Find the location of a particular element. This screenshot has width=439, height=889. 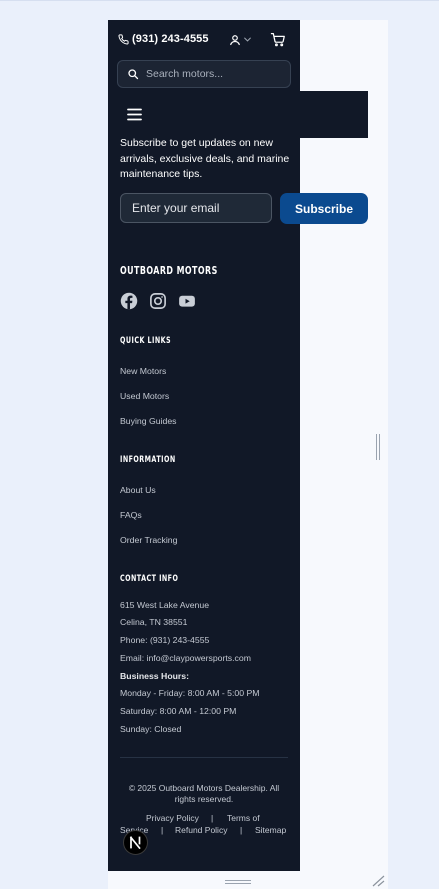

youtube-icon is located at coordinates (187, 301).